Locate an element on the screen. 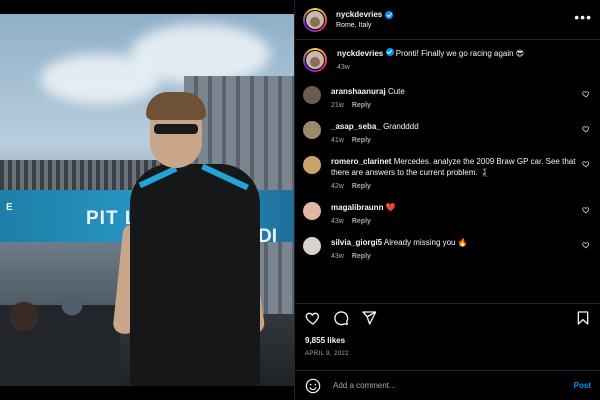 Image resolution: width=600 pixels, height=400 pixels. author-username: nyckdevries is located at coordinates (359, 14).